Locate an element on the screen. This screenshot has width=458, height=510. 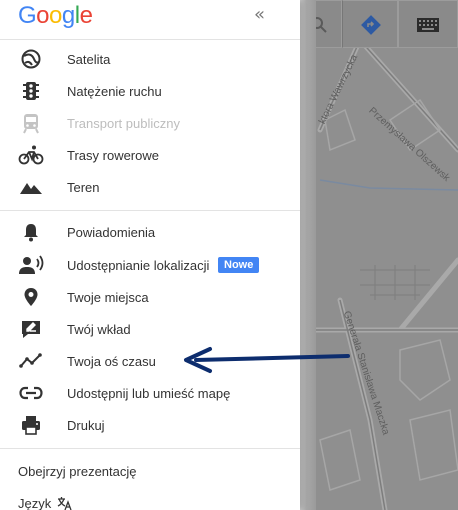
location-sharing-icon is located at coordinates (31, 265).